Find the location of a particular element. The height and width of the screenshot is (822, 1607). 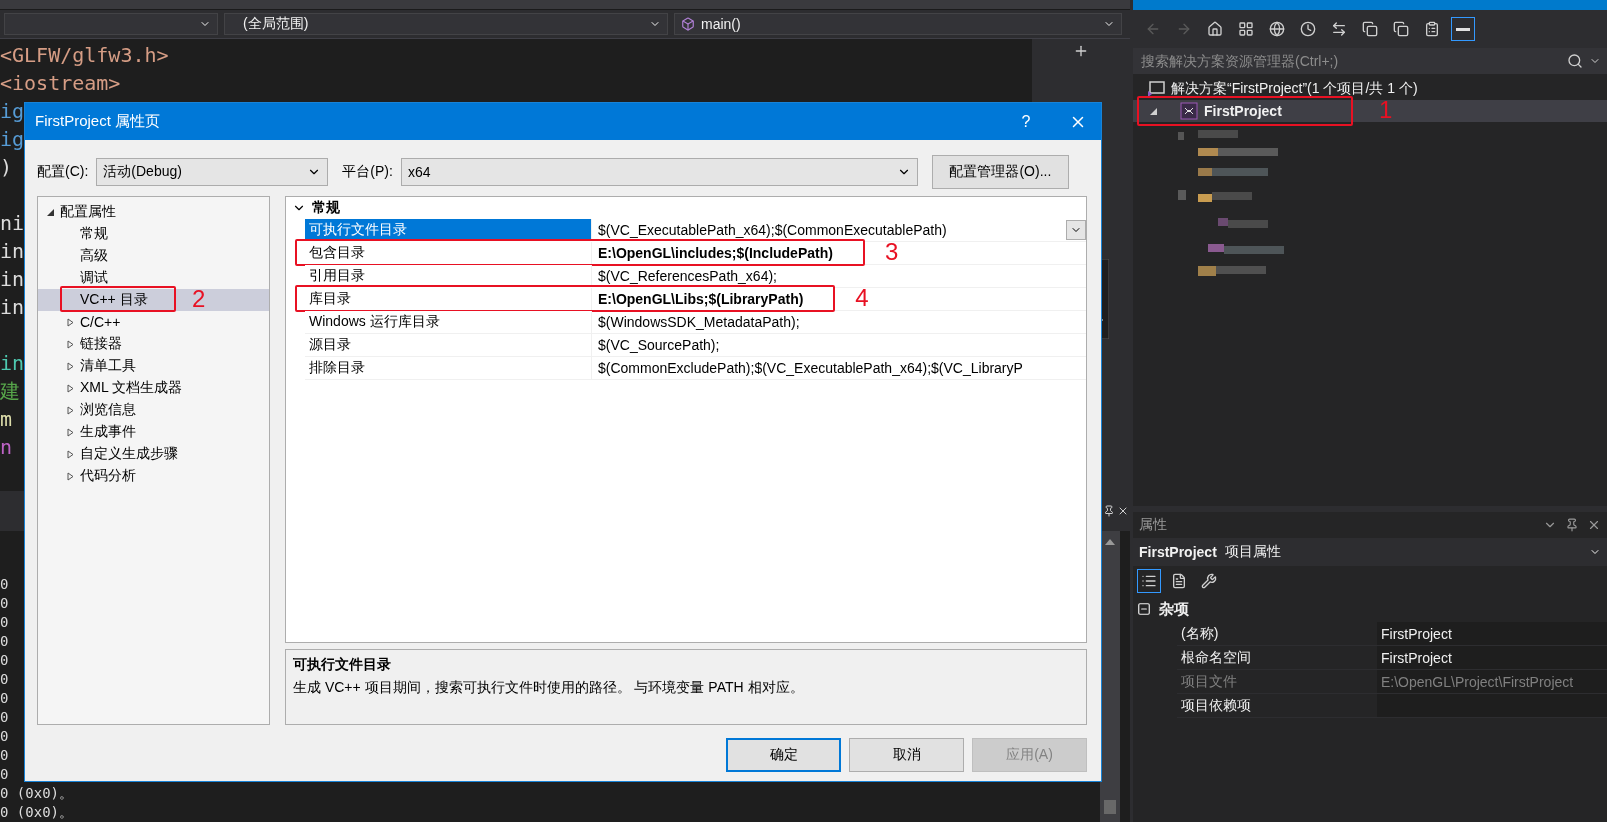

property-value: $(WindowsSDK_MetadataPath); is located at coordinates (696, 322).